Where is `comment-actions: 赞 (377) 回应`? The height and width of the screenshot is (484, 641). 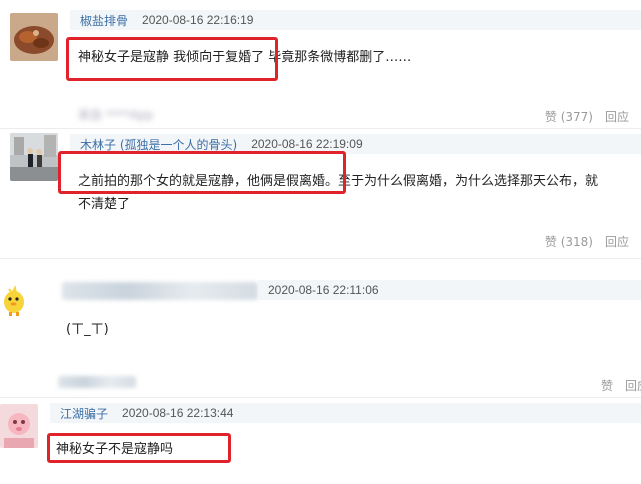 comment-actions: 赞 (377) 回应 is located at coordinates (587, 116).